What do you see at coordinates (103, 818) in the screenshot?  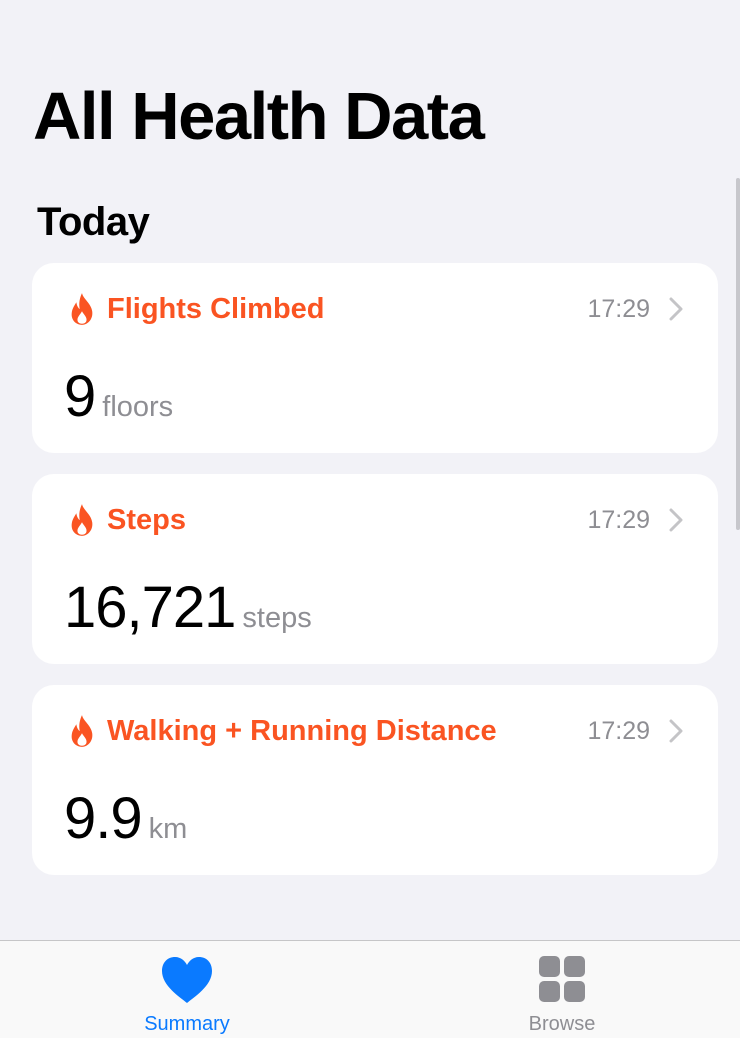 I see `value-number: 9.9` at bounding box center [103, 818].